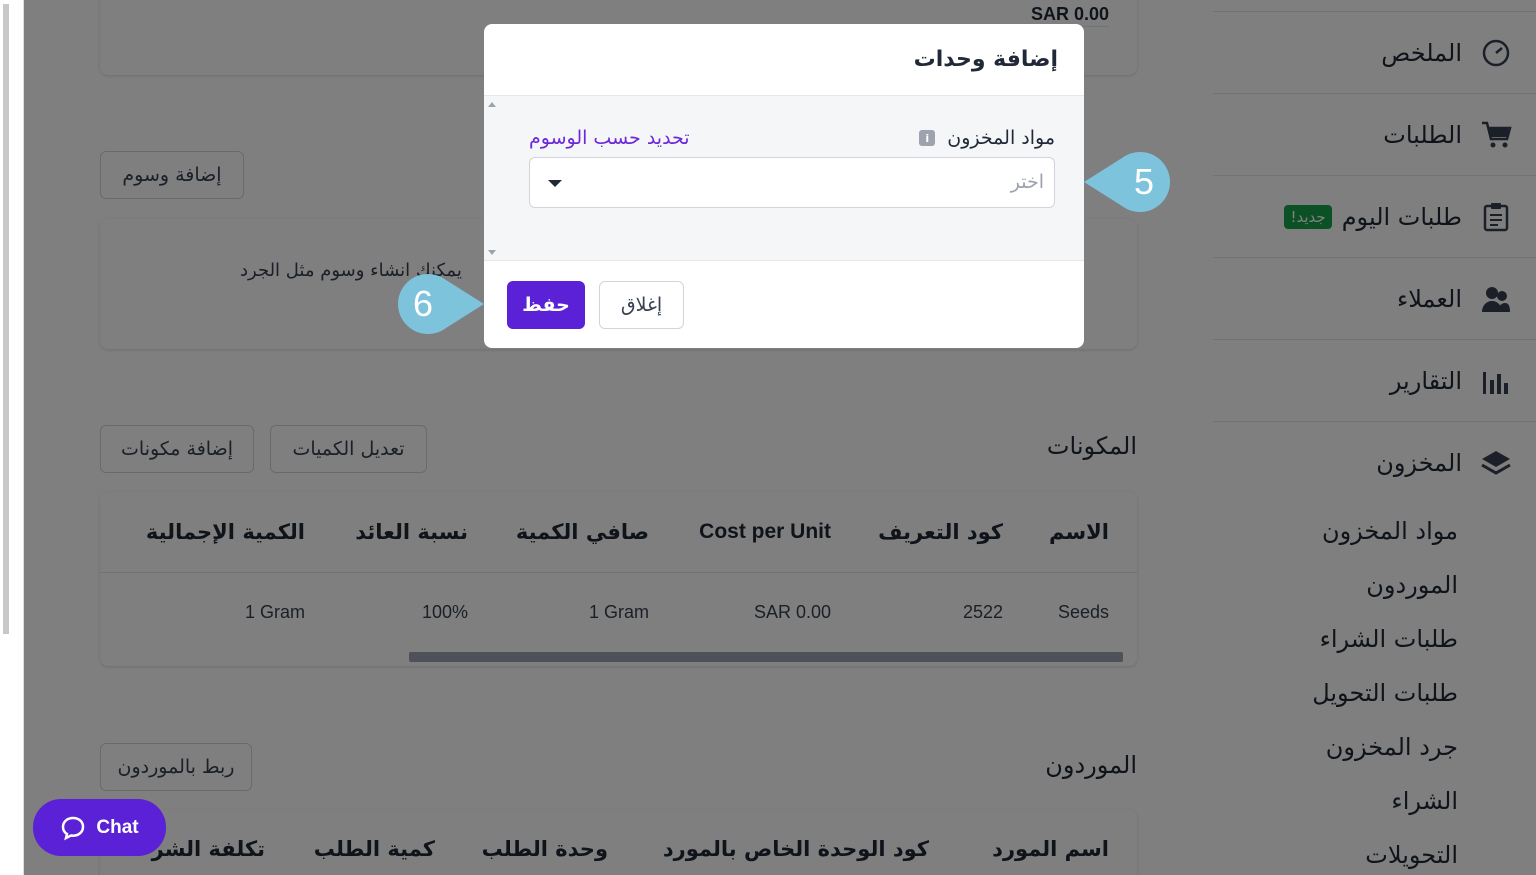 This screenshot has width=1536, height=875. What do you see at coordinates (441, 304) in the screenshot?
I see `step-callout-6: 6` at bounding box center [441, 304].